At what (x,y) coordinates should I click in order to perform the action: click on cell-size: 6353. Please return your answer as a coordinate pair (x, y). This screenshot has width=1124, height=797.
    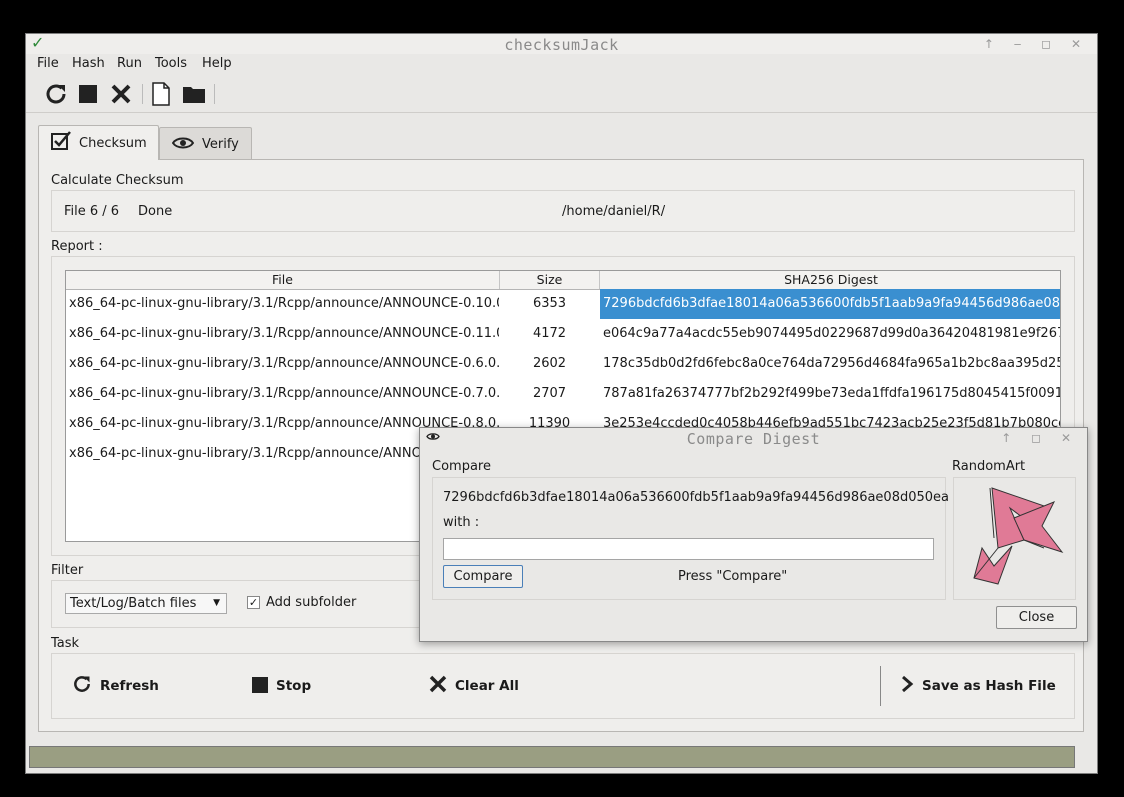
    Looking at the image, I should click on (549, 303).